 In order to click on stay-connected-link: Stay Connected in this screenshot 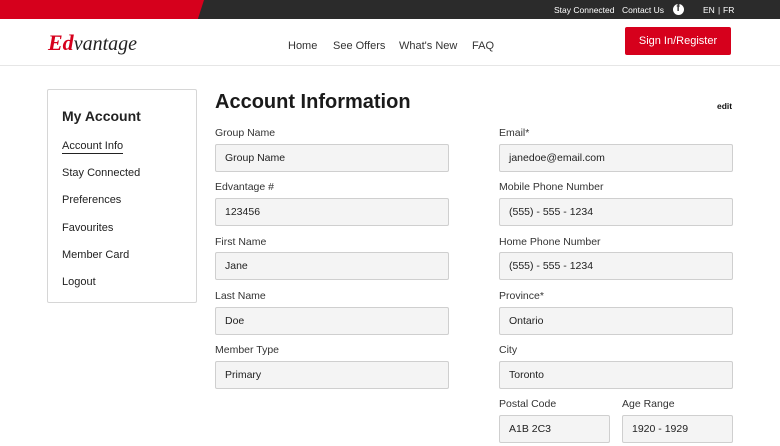, I will do `click(584, 9)`.